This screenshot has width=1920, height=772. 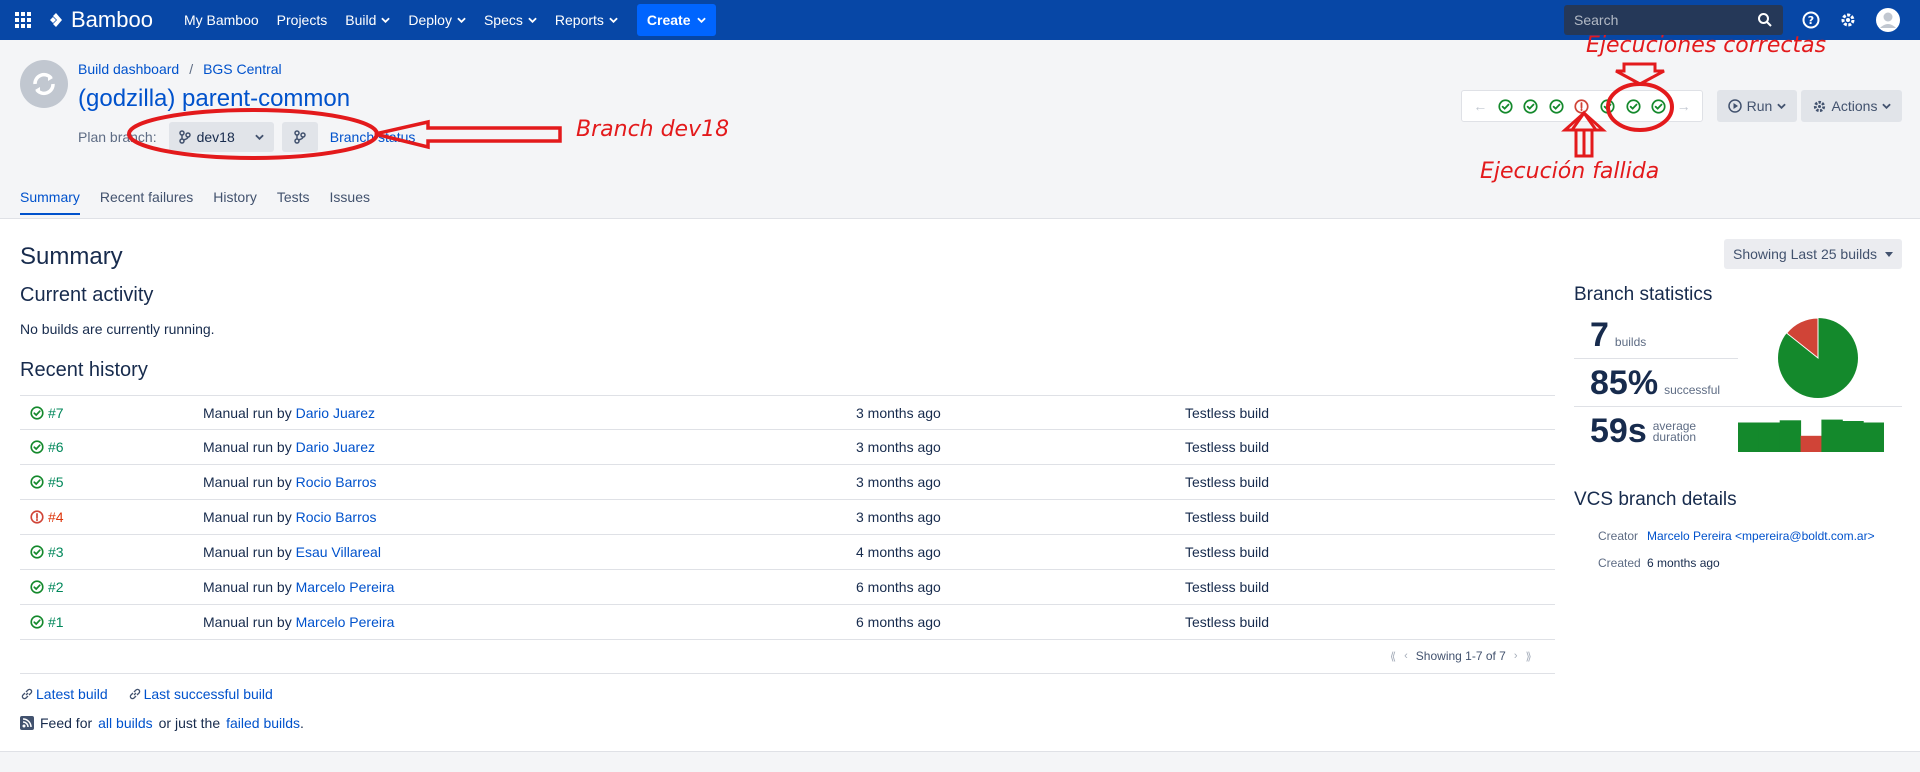 I want to click on pagination: ⟪ ‹ Showing 1-7 of 7 › ⟫, so click(x=1461, y=656).